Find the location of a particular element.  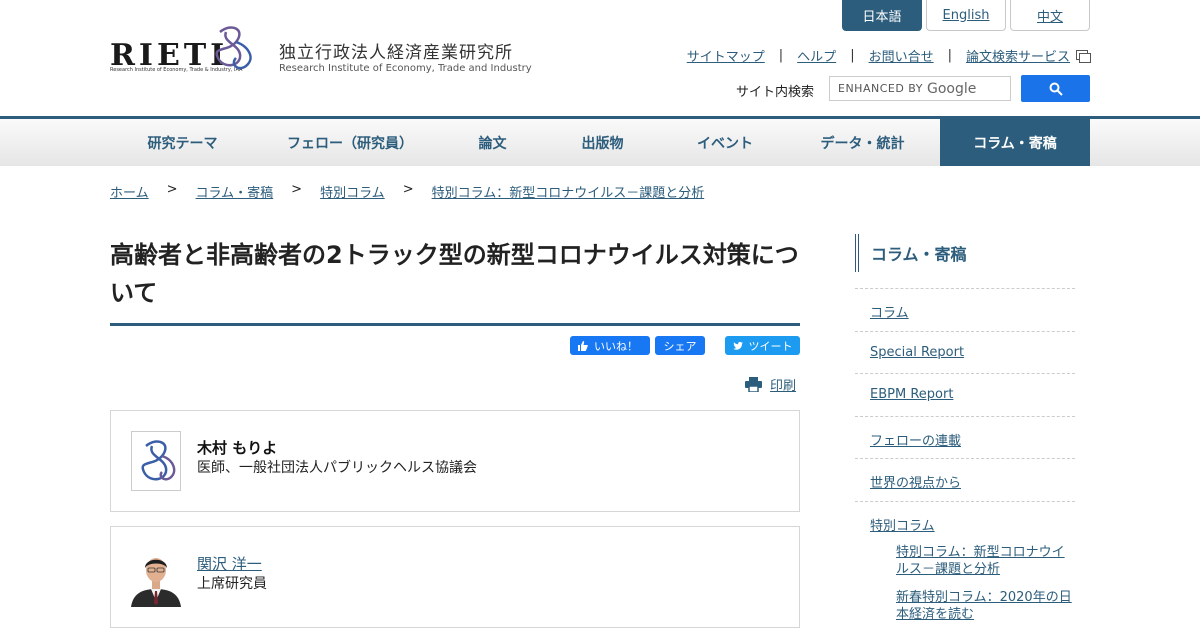

nav-columns: コラム・寄稿 is located at coordinates (1015, 142).